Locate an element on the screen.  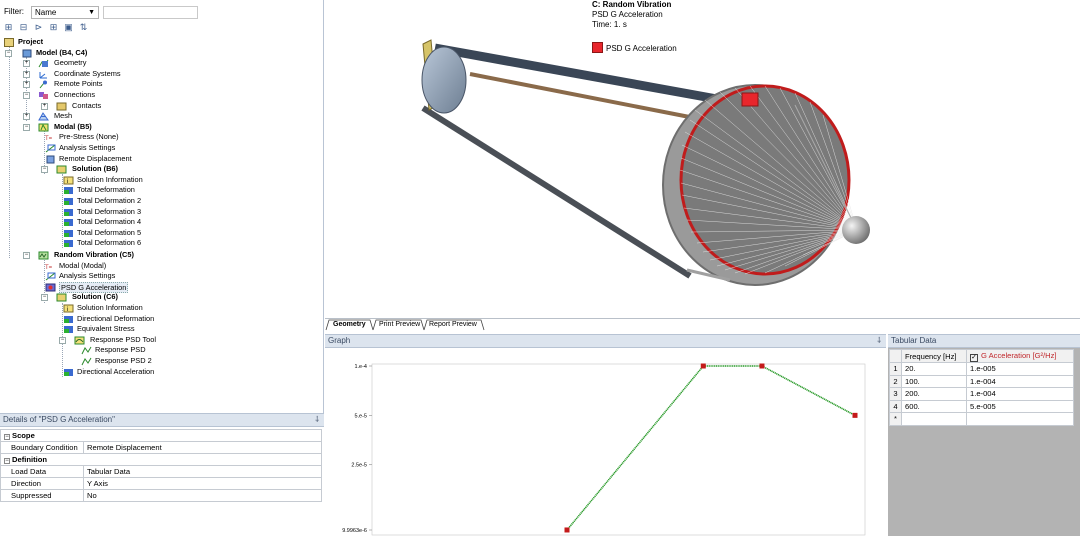
frequency-cell: 20. is located at coordinates (934, 369).